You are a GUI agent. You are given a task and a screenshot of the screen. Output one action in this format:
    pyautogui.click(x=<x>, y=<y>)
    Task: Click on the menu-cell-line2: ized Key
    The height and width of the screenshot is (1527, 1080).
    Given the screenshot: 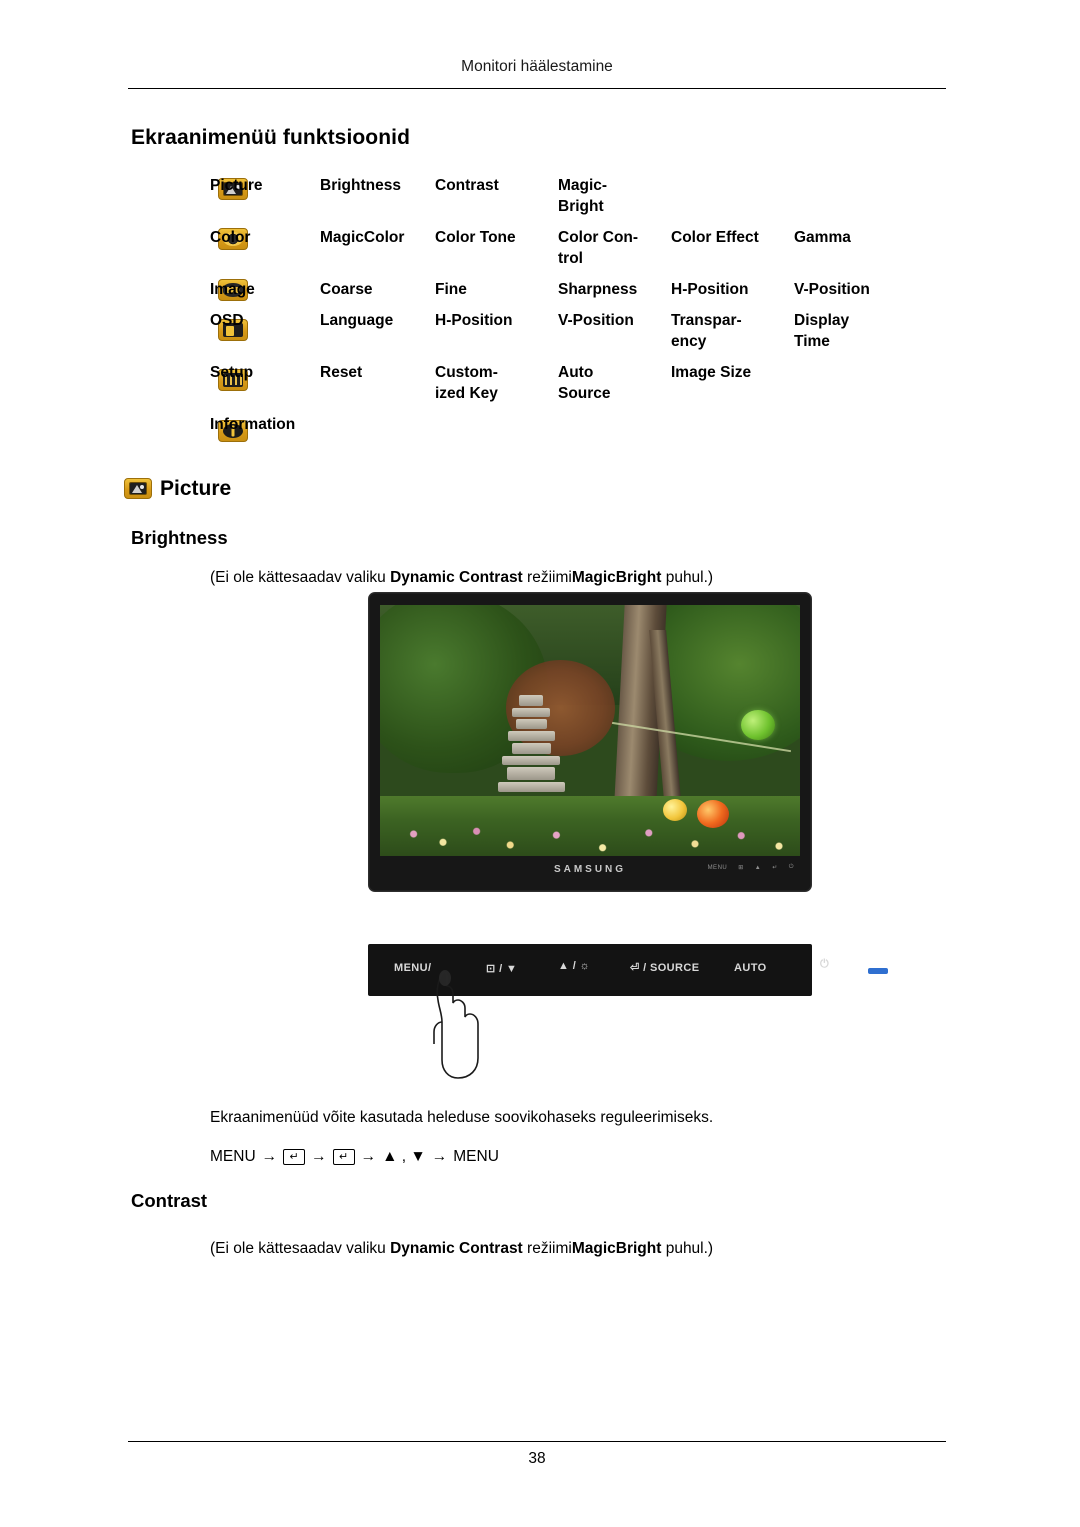 What is the action you would take?
    pyautogui.click(x=466, y=393)
    